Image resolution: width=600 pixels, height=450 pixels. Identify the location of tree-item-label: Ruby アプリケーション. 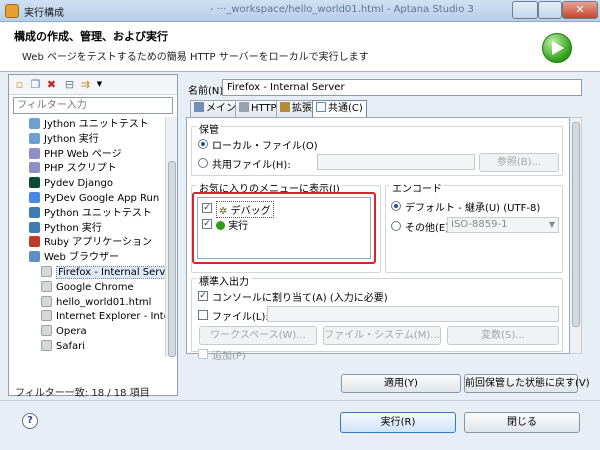
(98, 243).